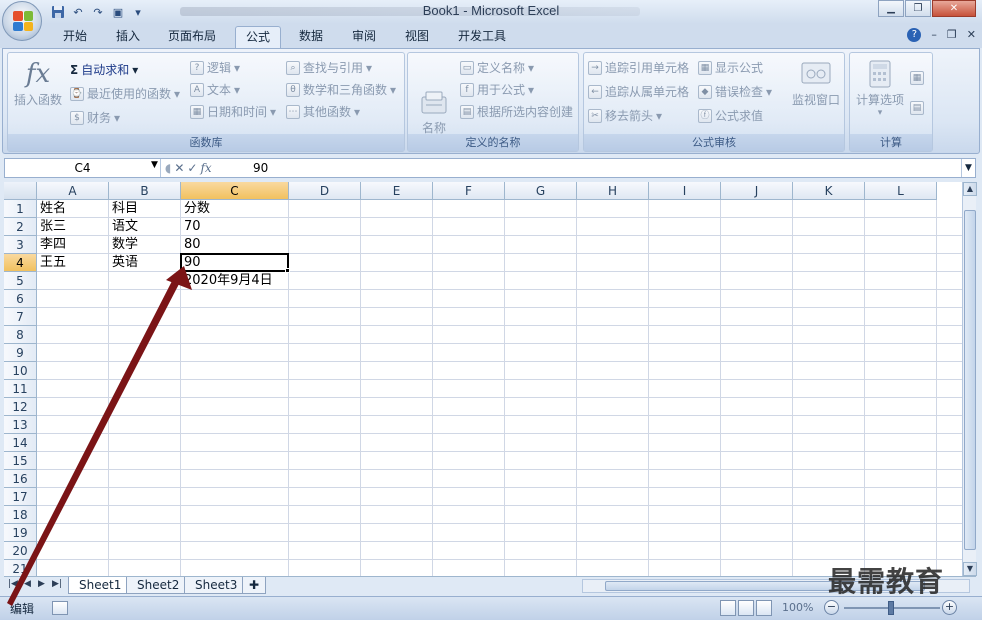 The height and width of the screenshot is (620, 982). Describe the element at coordinates (971, 35) in the screenshot. I see `ribbon-close-icon: ✕` at that location.